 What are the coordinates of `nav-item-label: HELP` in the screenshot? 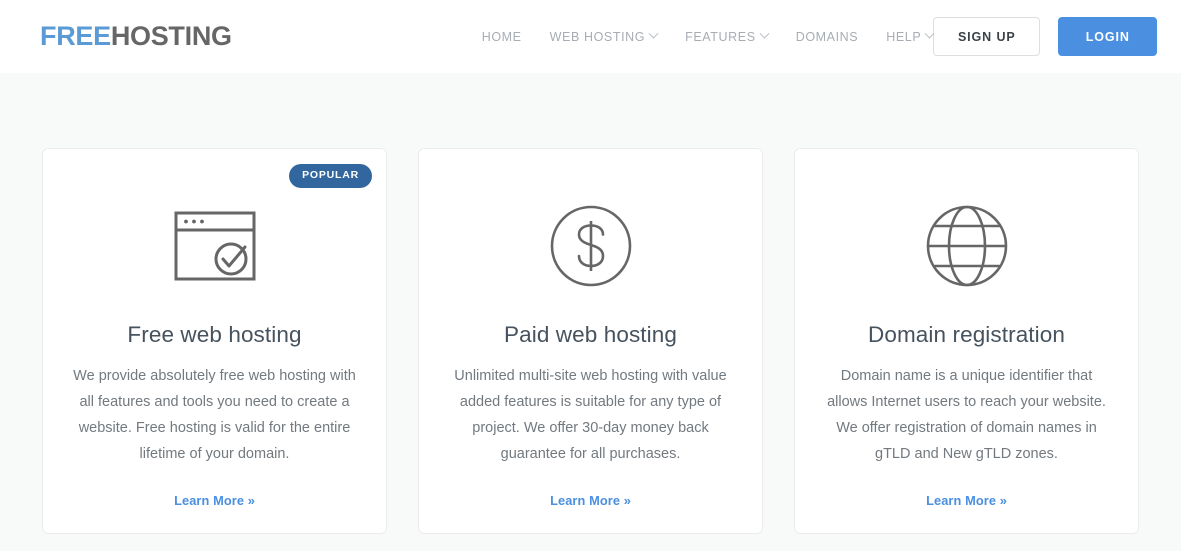 It's located at (904, 36).